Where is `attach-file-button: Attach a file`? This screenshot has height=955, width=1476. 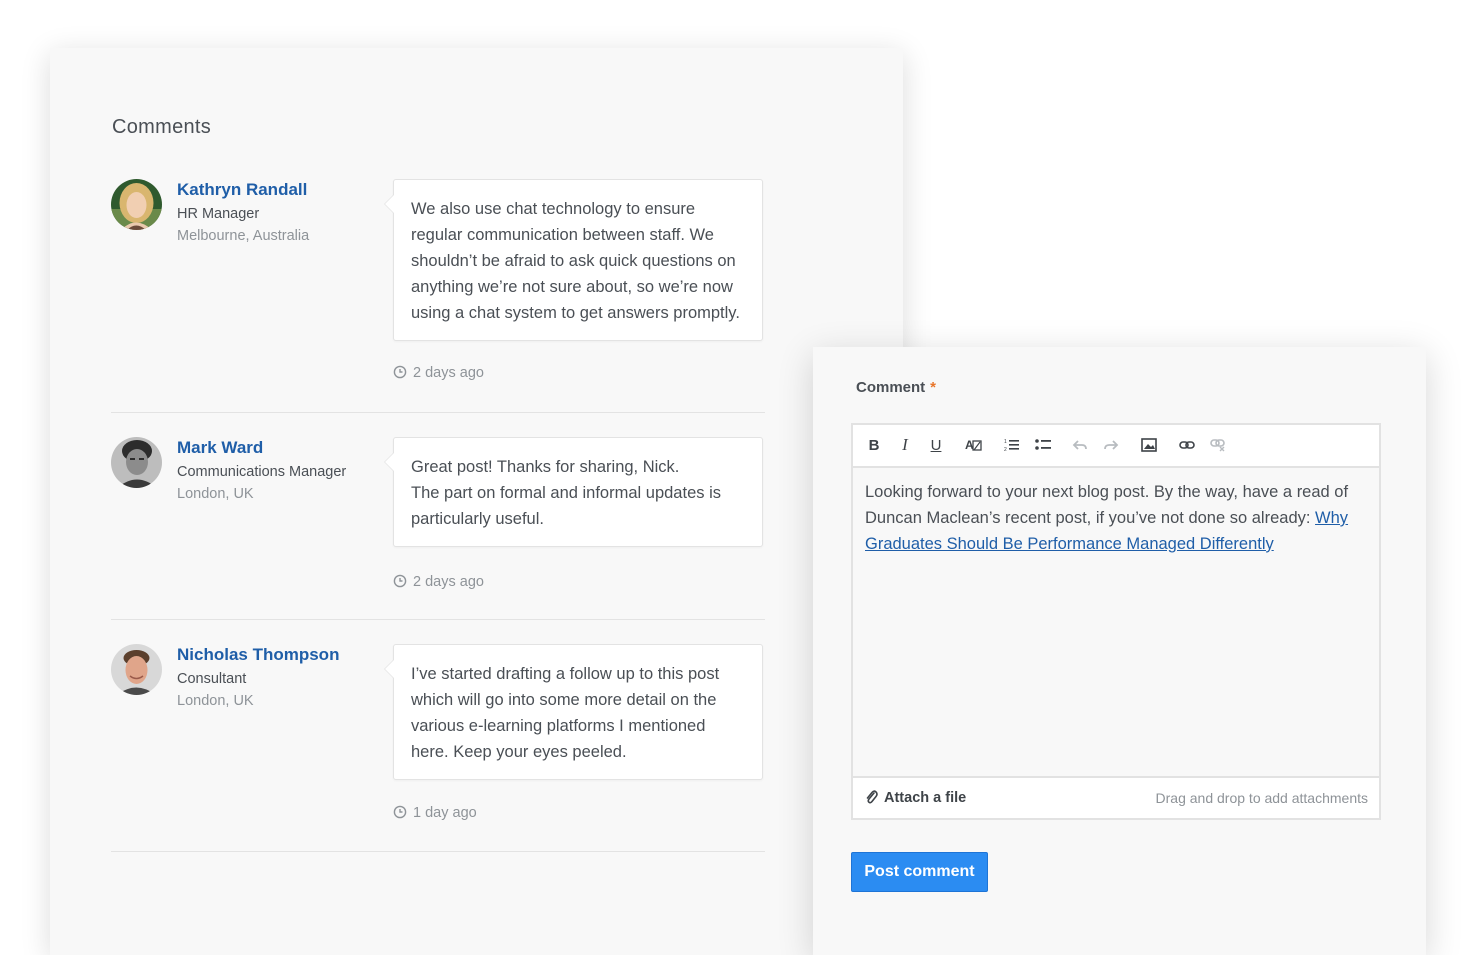
attach-file-button: Attach a file is located at coordinates (915, 797).